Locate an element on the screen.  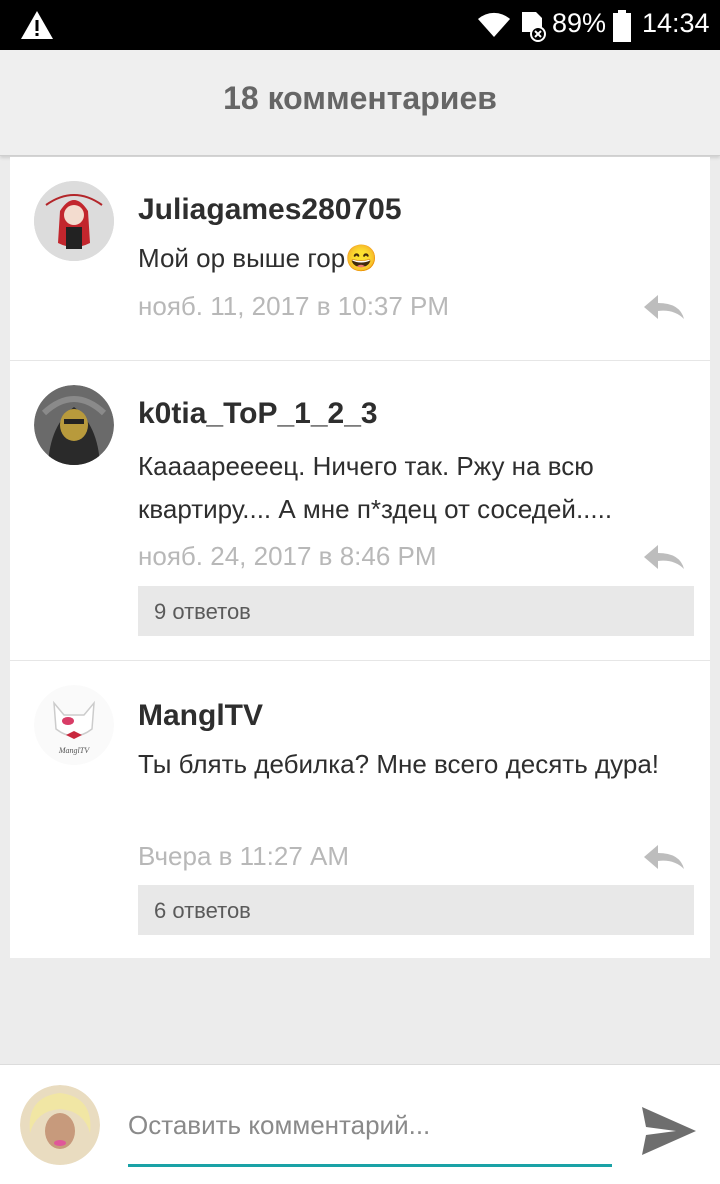
send-icon is located at coordinates (669, 1131).